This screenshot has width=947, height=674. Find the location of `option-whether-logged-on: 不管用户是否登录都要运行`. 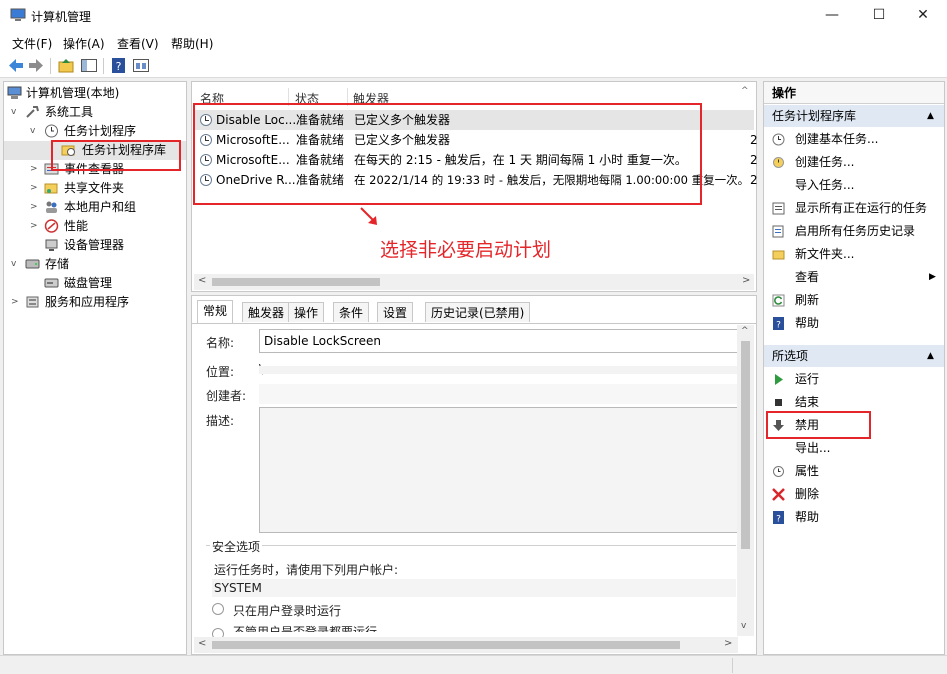

option-whether-logged-on: 不管用户是否登录都要运行 is located at coordinates (305, 628).